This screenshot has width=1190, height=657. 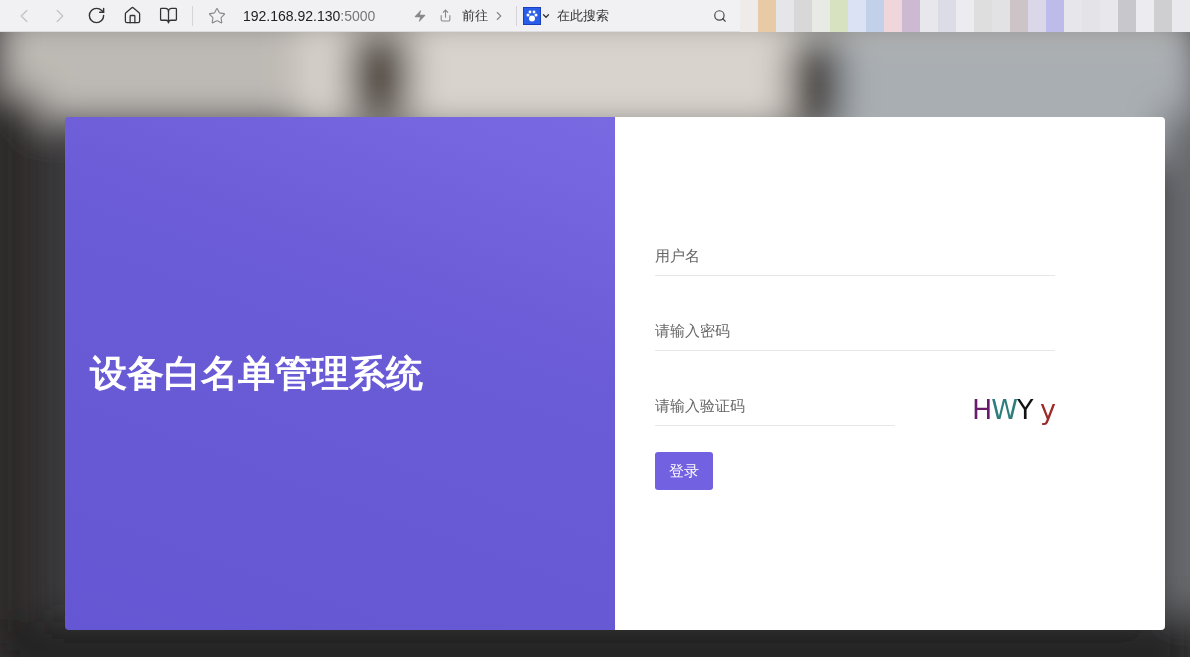 I want to click on reload-icon, so click(x=96, y=15).